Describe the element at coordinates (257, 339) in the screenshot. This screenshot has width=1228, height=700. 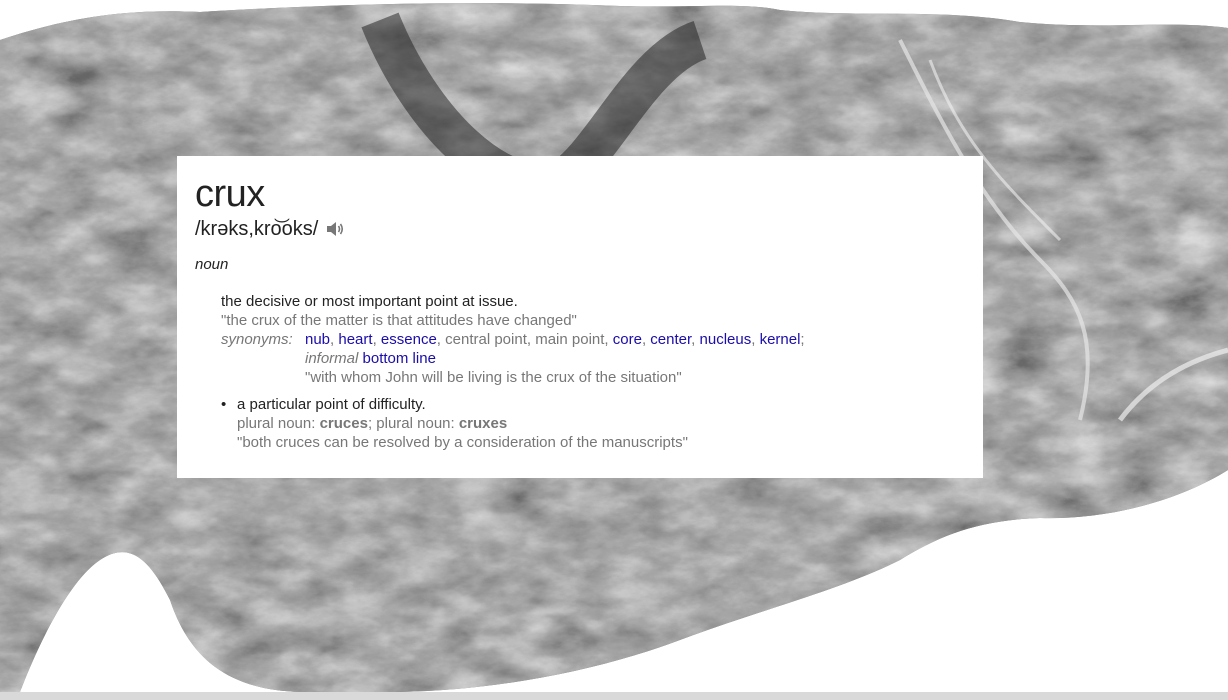
I see `synonyms-label: synonyms:` at that location.